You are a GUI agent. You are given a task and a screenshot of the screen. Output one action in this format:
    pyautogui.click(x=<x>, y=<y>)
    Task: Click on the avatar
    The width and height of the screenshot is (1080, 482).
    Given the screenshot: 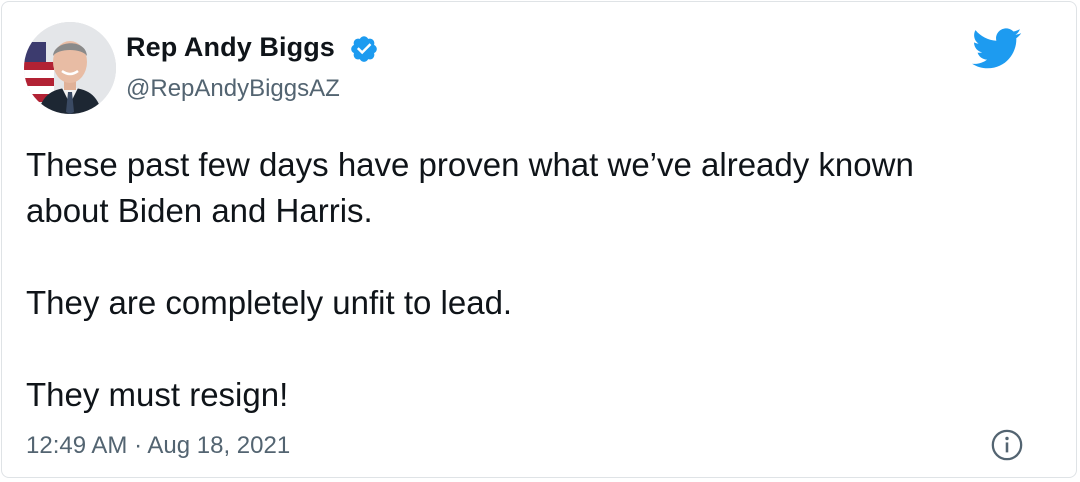 What is the action you would take?
    pyautogui.click(x=70, y=68)
    